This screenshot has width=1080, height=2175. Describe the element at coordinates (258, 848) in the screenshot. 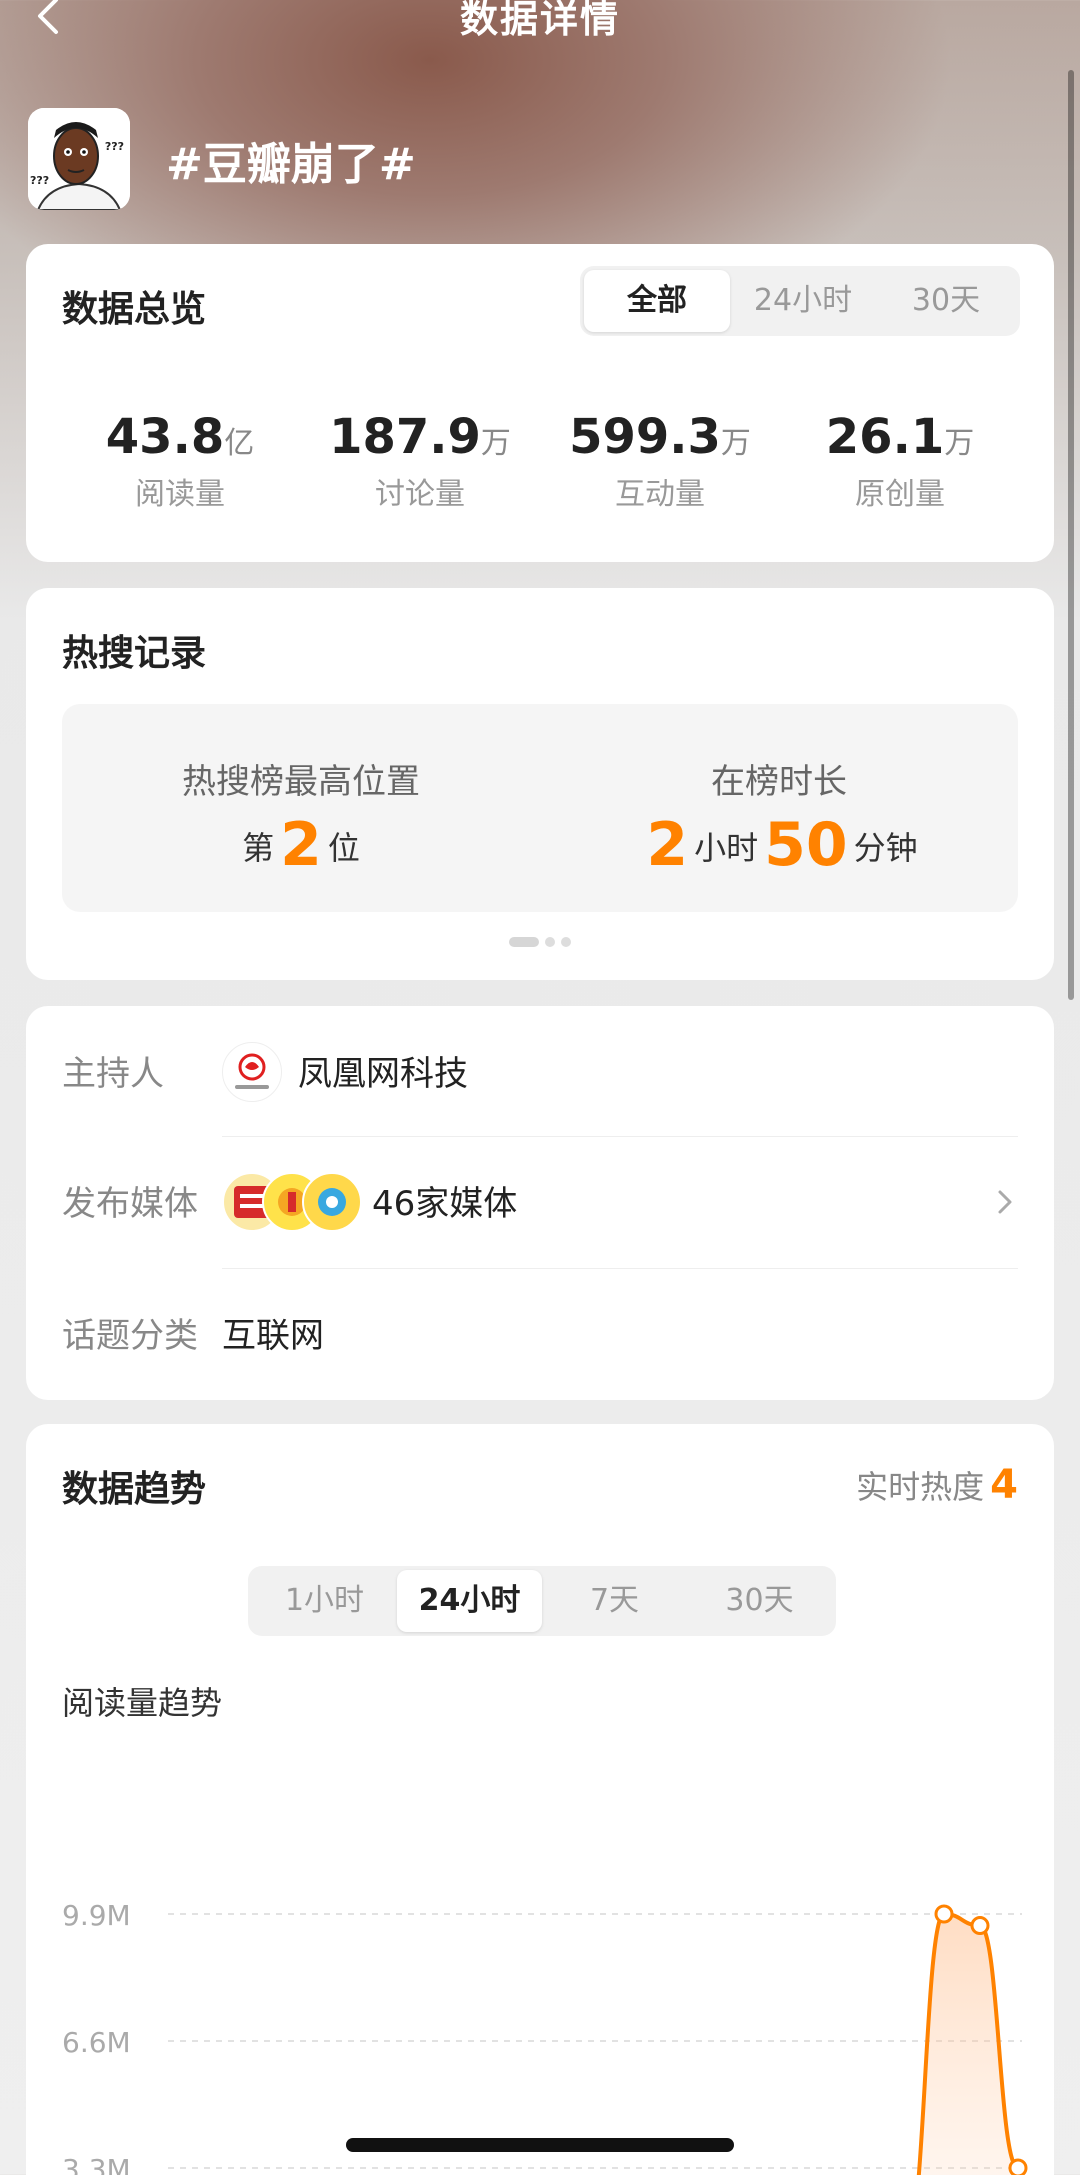

I see `hot-peak-prefix: 第` at that location.